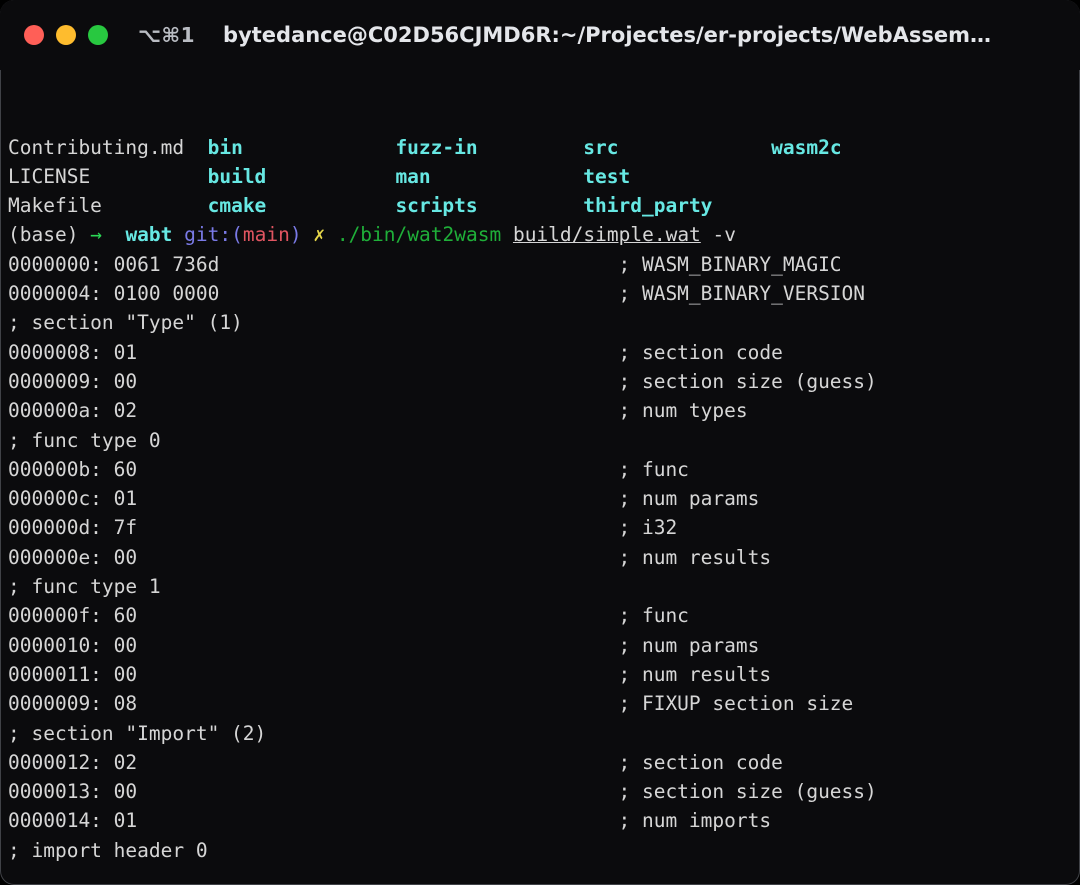  I want to click on output-line: 0000011: 00 ; num results, so click(544, 674).